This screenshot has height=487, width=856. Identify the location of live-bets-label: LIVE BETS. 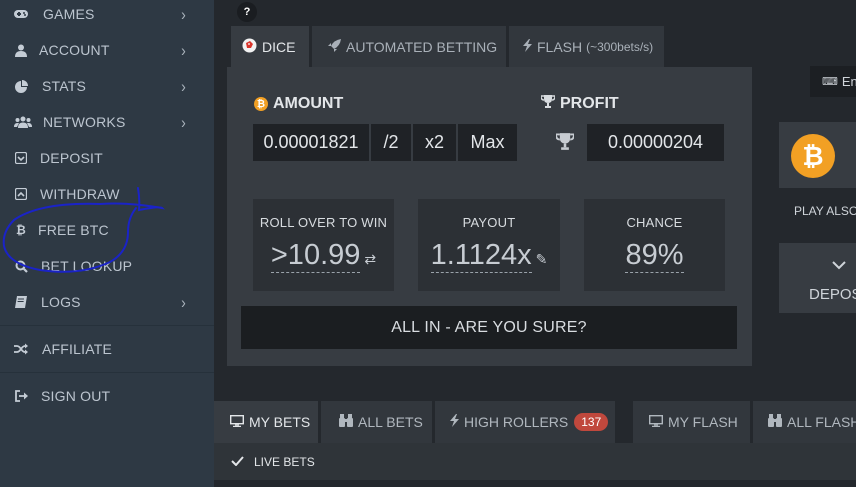
(284, 461).